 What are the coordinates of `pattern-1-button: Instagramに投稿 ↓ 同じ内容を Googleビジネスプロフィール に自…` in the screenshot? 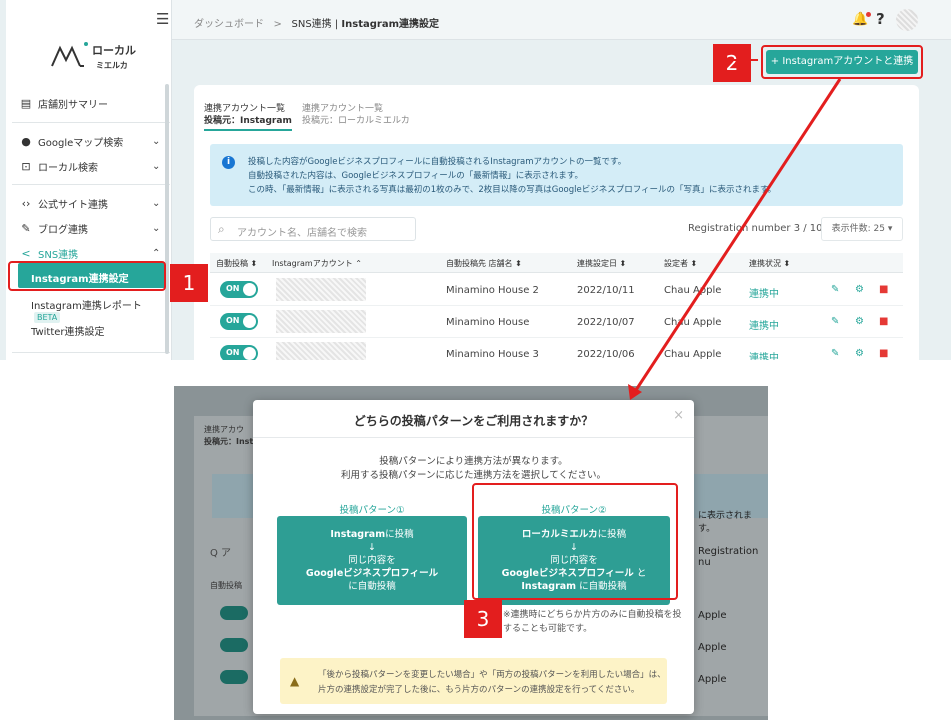 It's located at (372, 560).